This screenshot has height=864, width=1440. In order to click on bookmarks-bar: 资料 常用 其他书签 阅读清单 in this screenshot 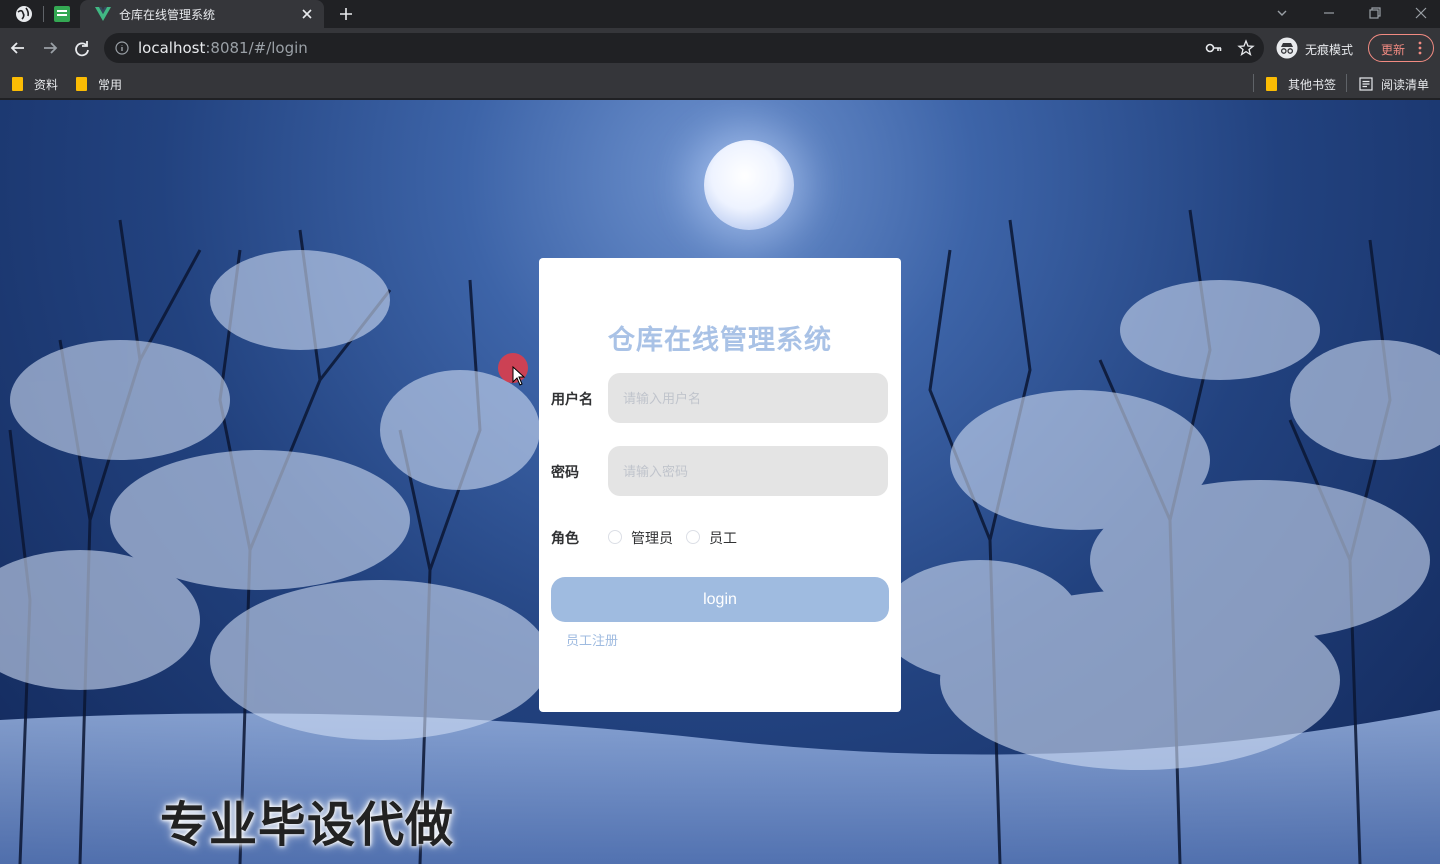, I will do `click(720, 84)`.